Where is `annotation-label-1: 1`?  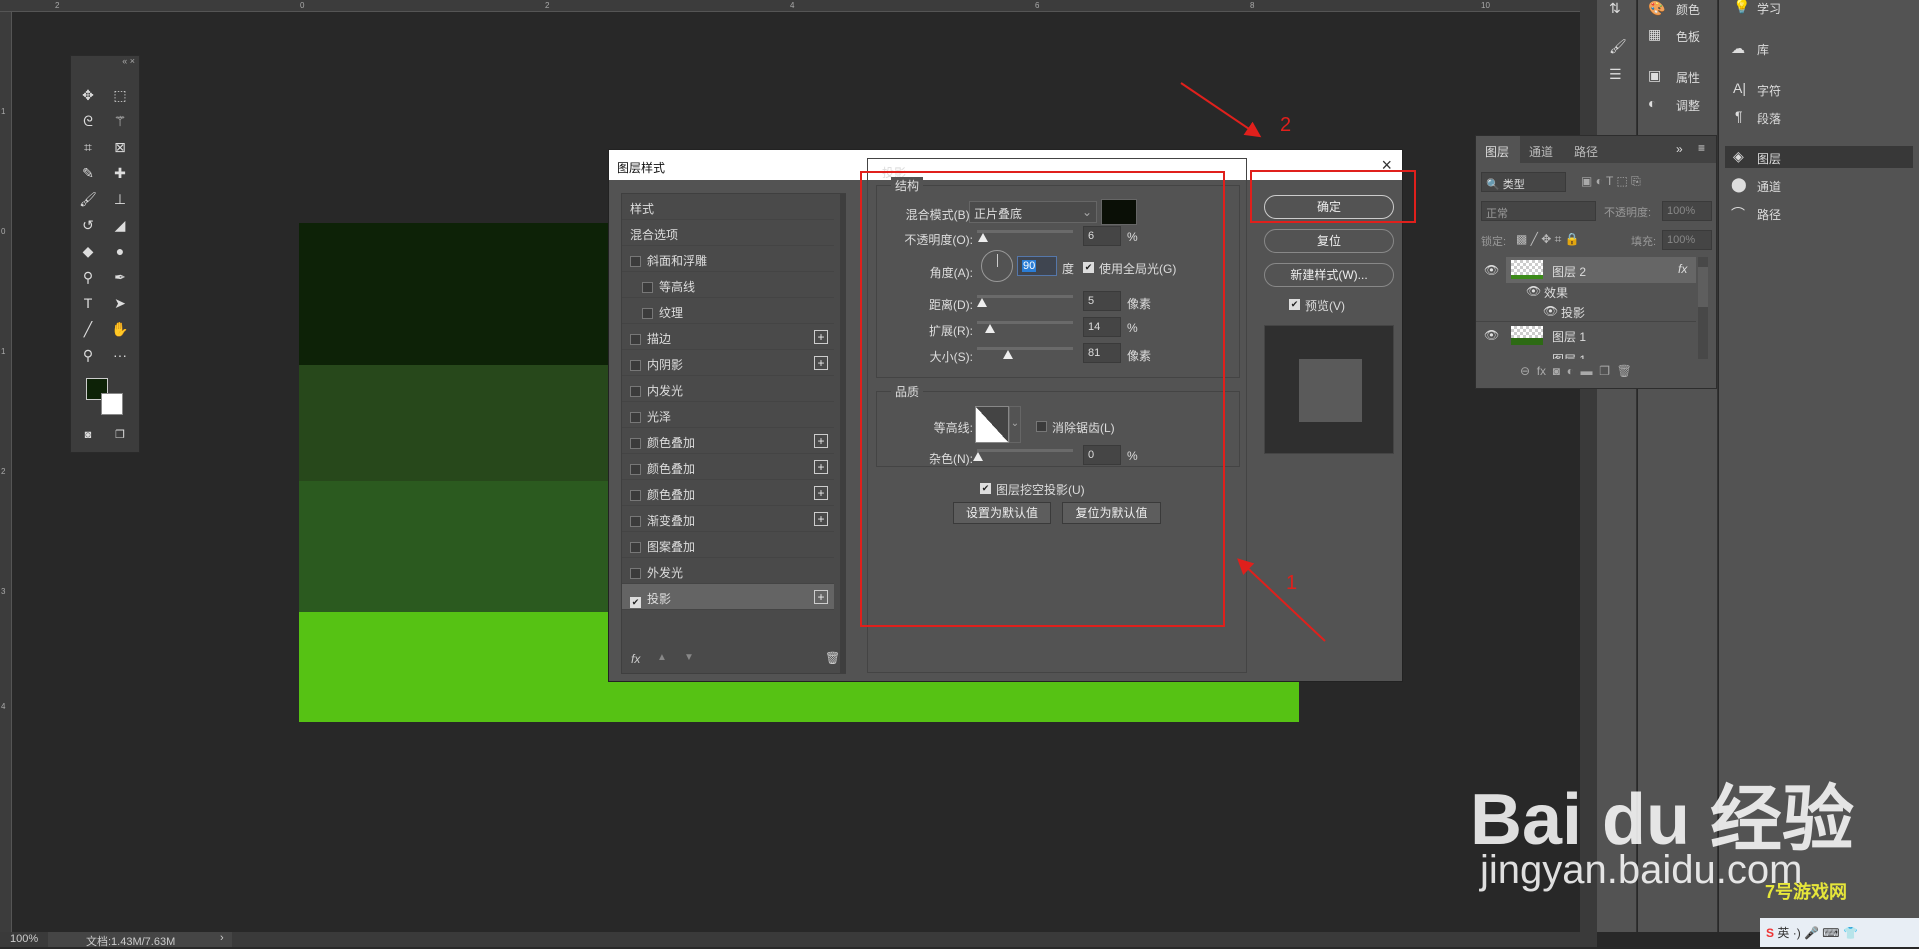
annotation-label-1: 1 is located at coordinates (1292, 583).